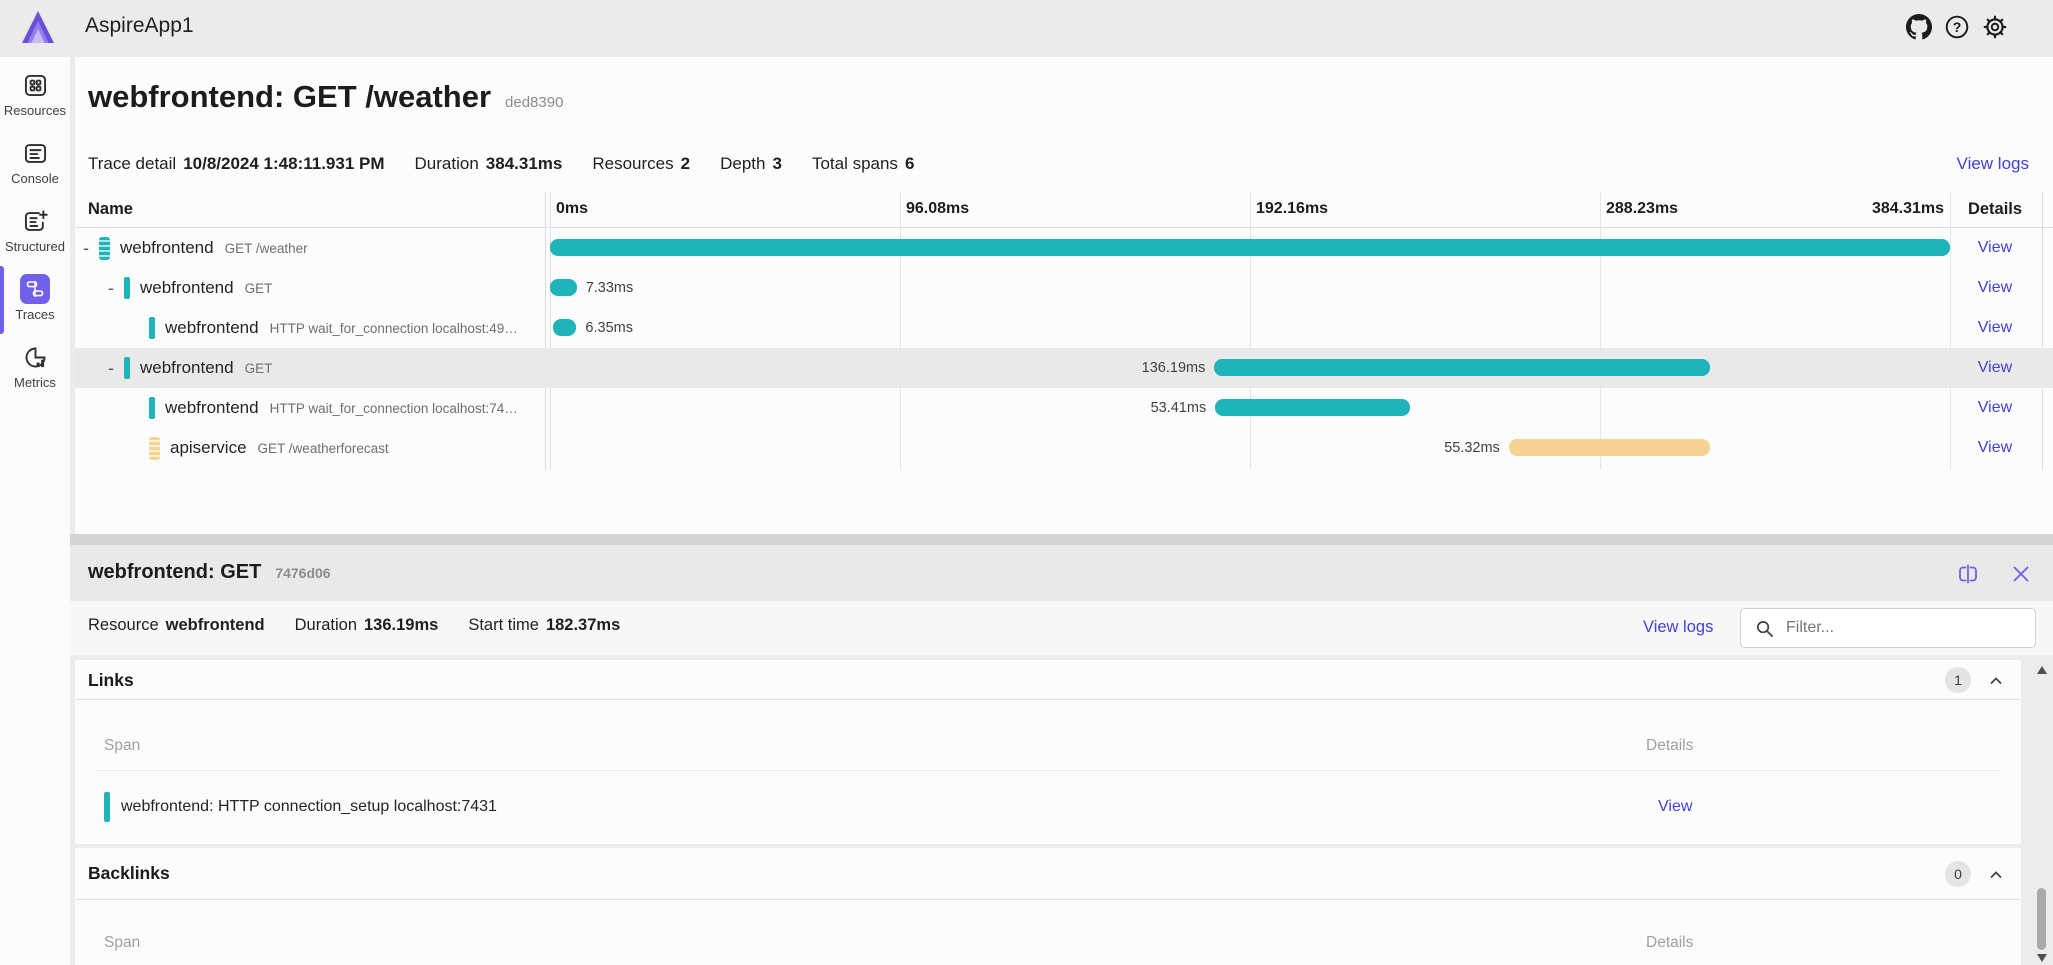  I want to click on filter-box, so click(1888, 628).